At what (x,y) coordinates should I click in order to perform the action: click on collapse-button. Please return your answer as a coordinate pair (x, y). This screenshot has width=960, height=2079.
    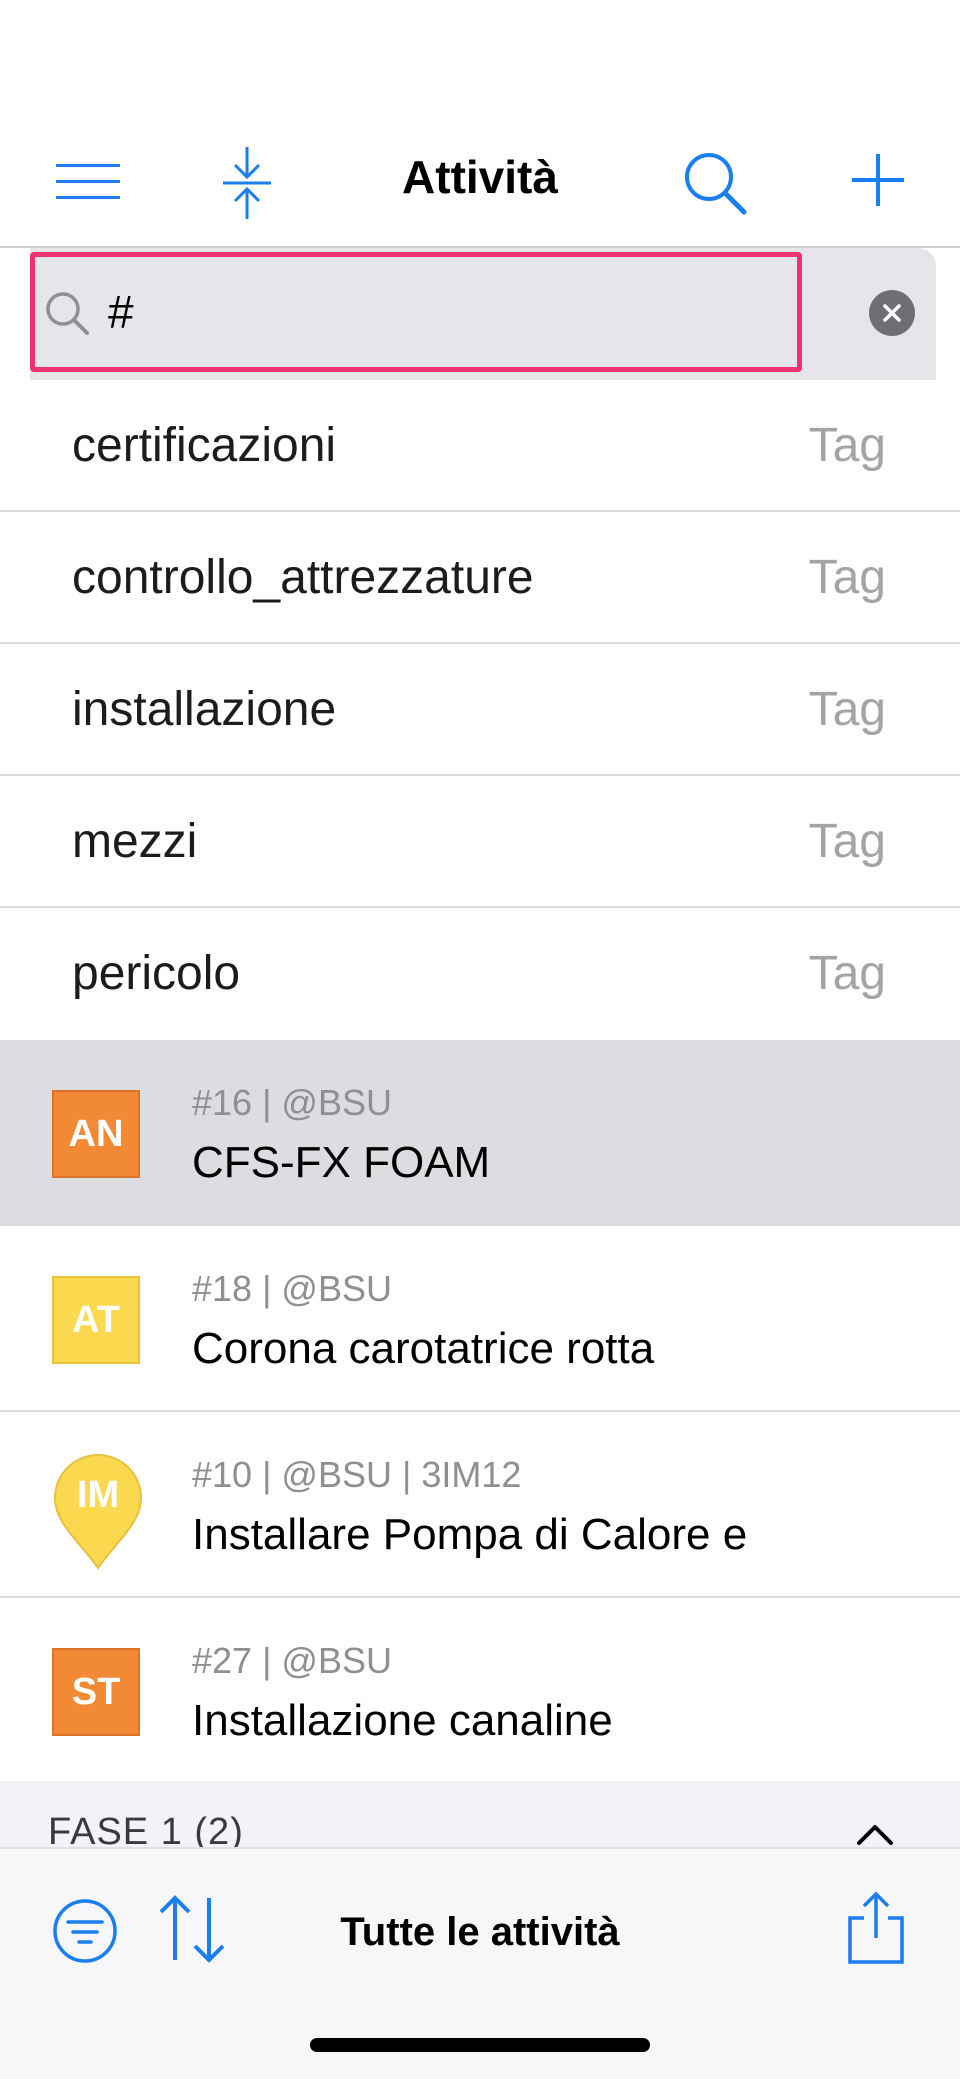
    Looking at the image, I should click on (247, 183).